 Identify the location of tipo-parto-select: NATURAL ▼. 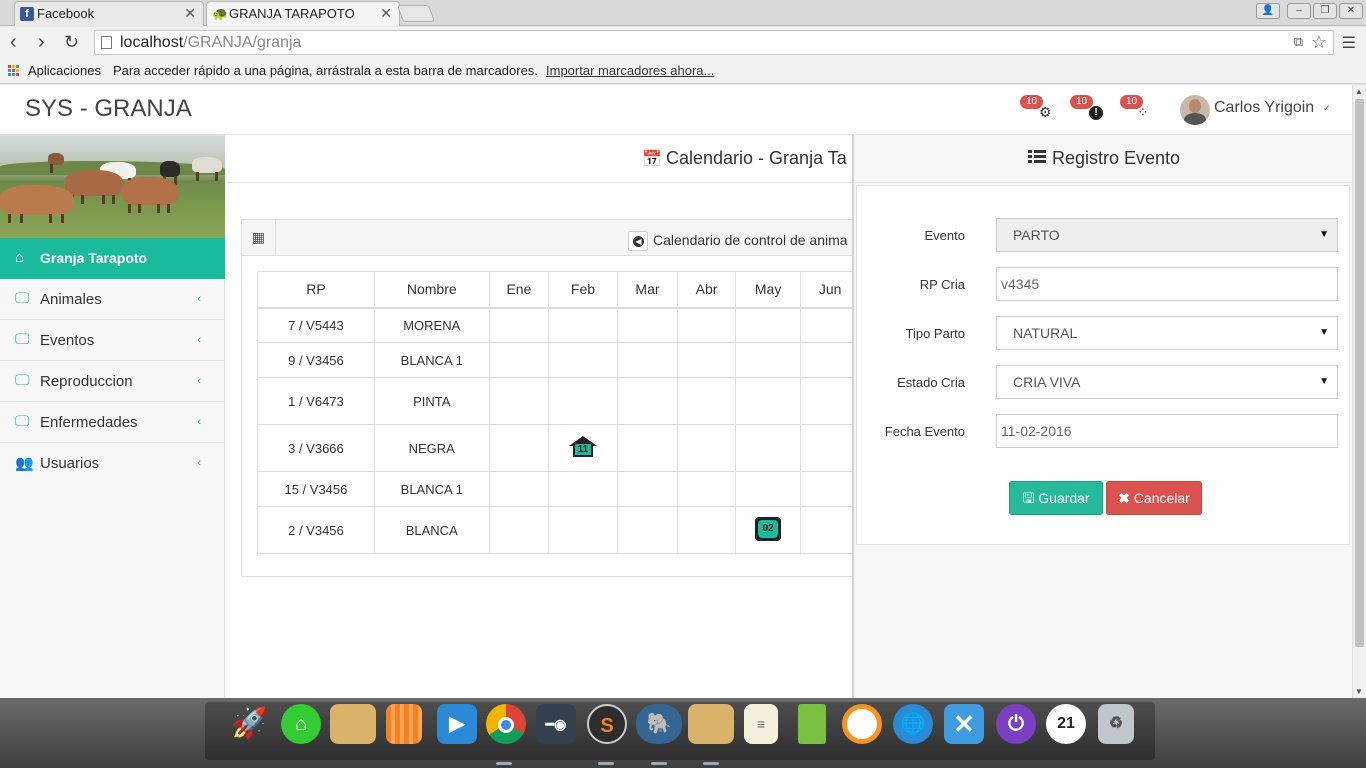
(1167, 333).